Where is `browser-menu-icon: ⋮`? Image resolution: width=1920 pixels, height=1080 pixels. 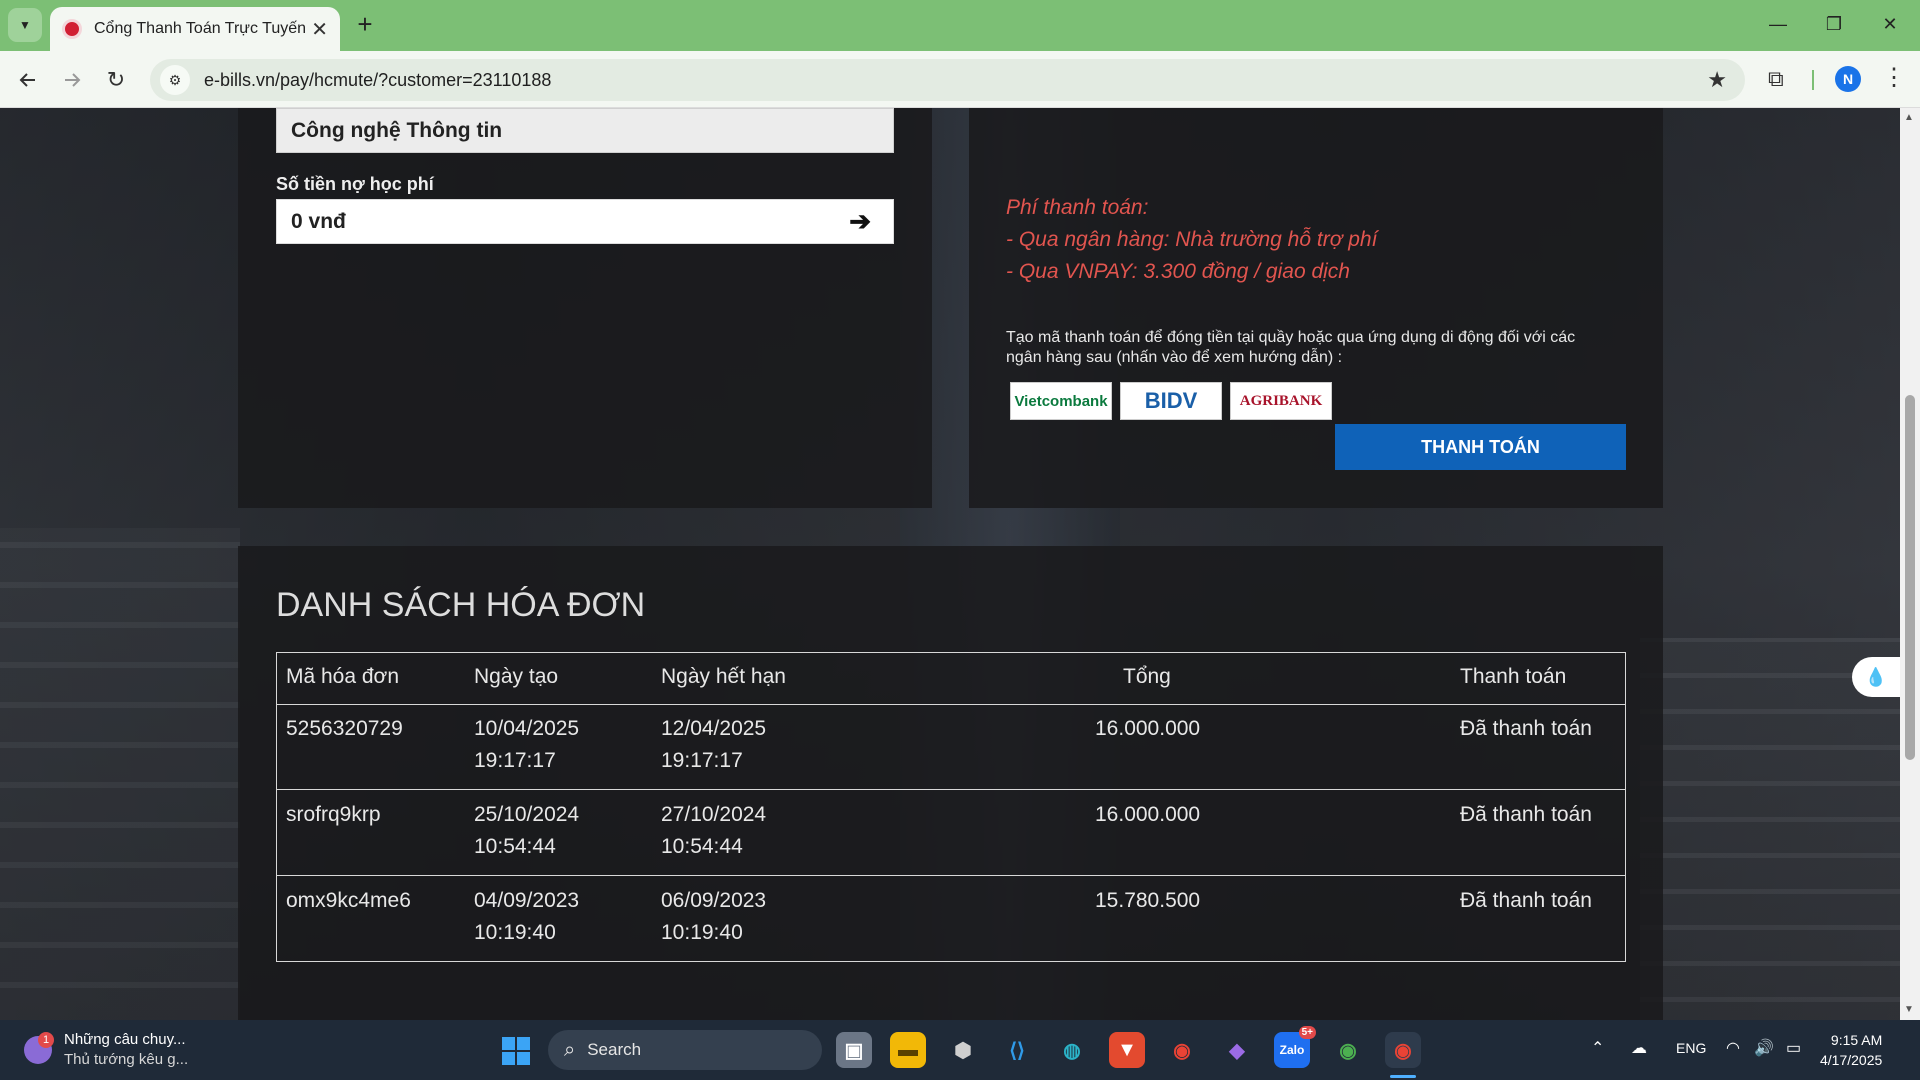 browser-menu-icon: ⋮ is located at coordinates (1894, 77).